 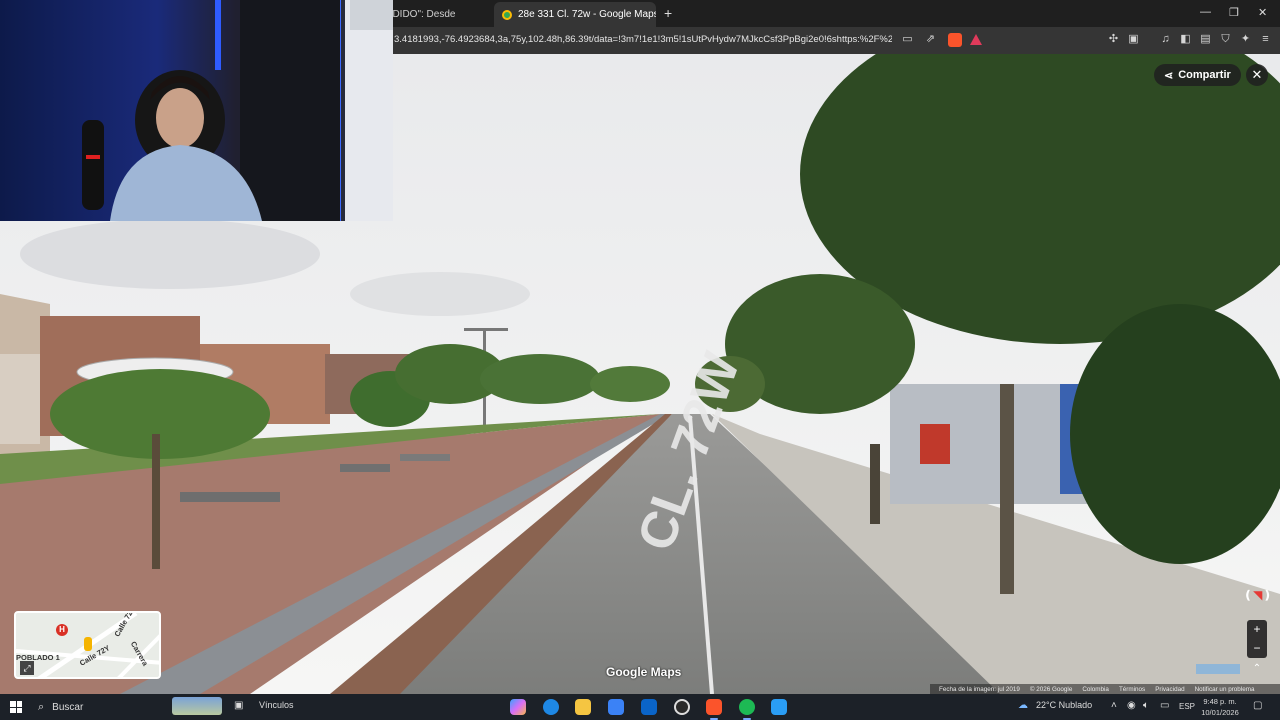 What do you see at coordinates (1131, 705) in the screenshot?
I see `tray-app-icon: ◉` at bounding box center [1131, 705].